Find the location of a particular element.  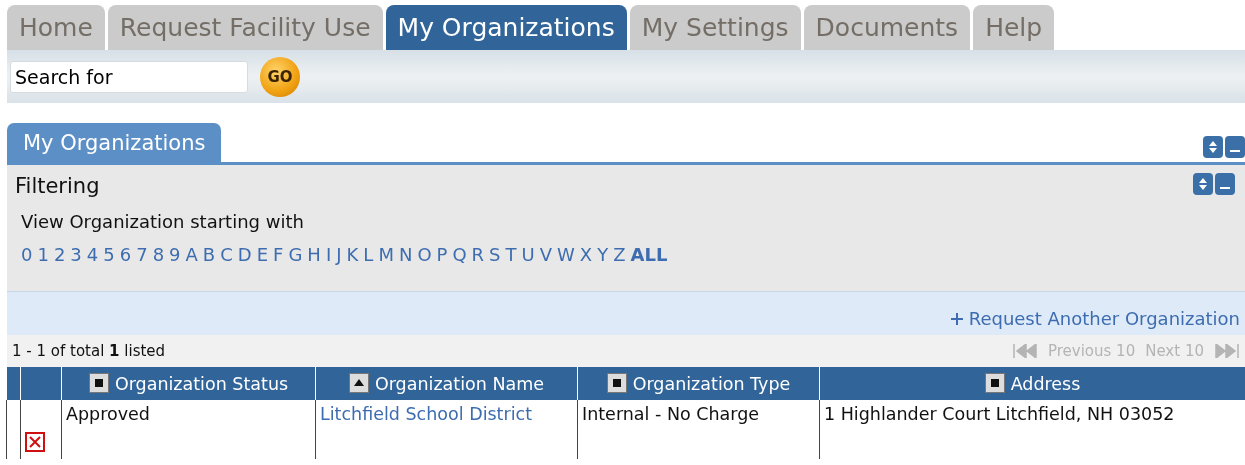

letter-link: J is located at coordinates (339, 254).